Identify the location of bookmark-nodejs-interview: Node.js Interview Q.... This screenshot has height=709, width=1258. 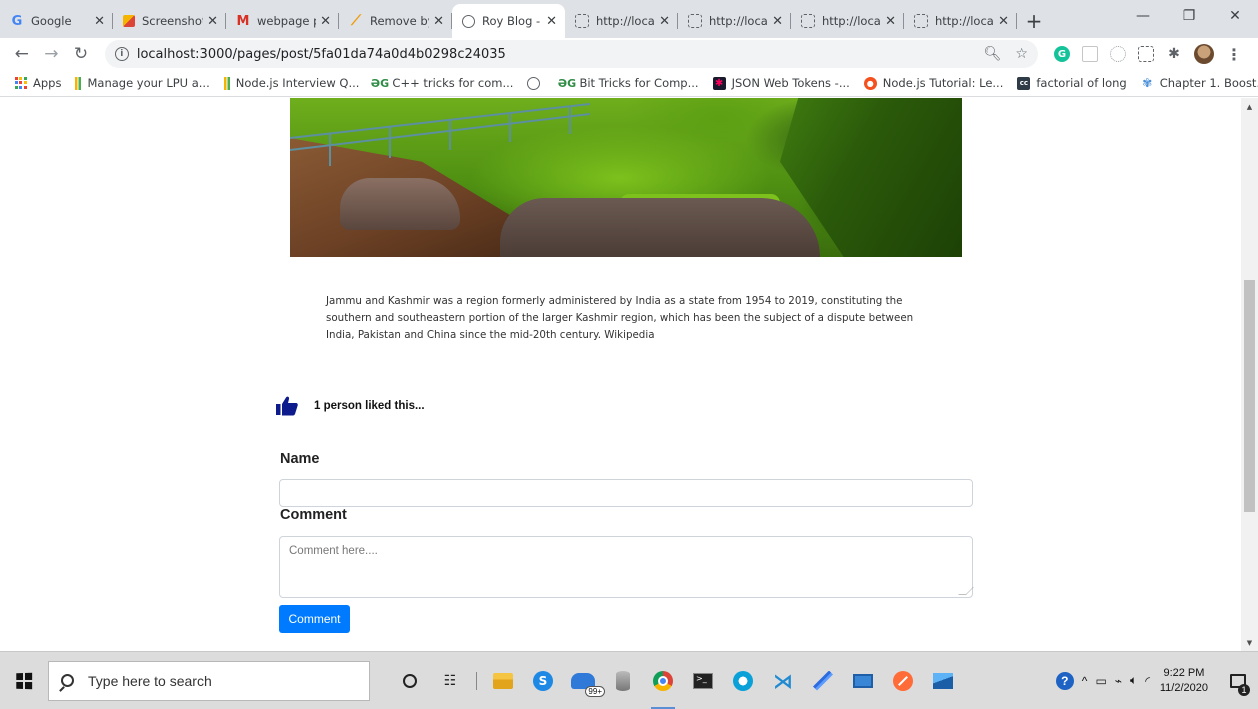
(291, 83).